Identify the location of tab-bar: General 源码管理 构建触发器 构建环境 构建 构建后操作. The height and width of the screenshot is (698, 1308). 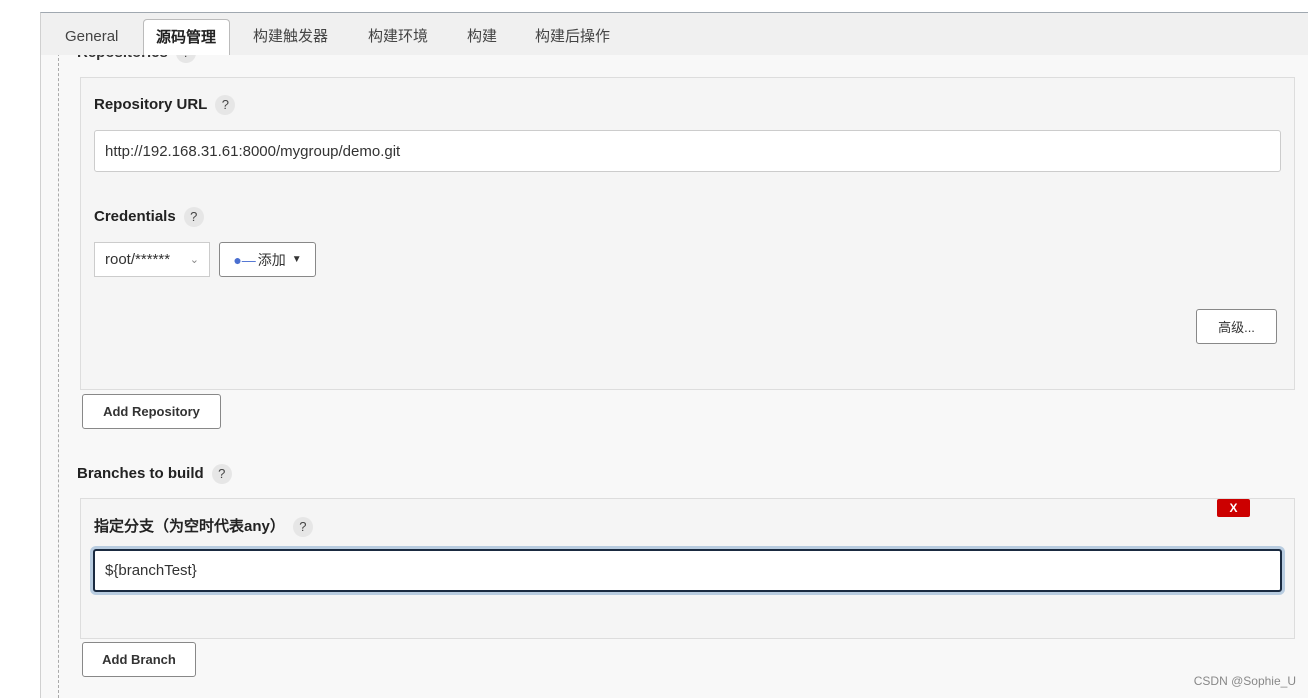
(674, 34).